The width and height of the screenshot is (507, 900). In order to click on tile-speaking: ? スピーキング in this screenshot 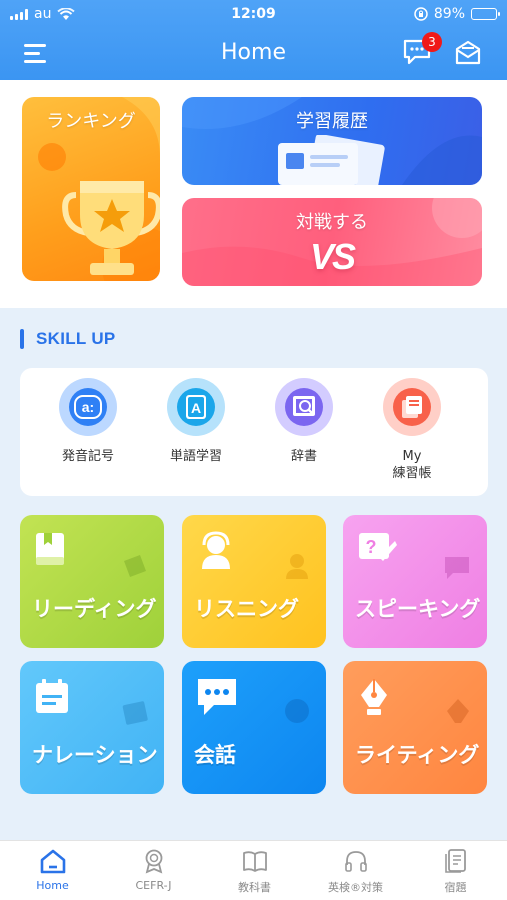, I will do `click(415, 581)`.